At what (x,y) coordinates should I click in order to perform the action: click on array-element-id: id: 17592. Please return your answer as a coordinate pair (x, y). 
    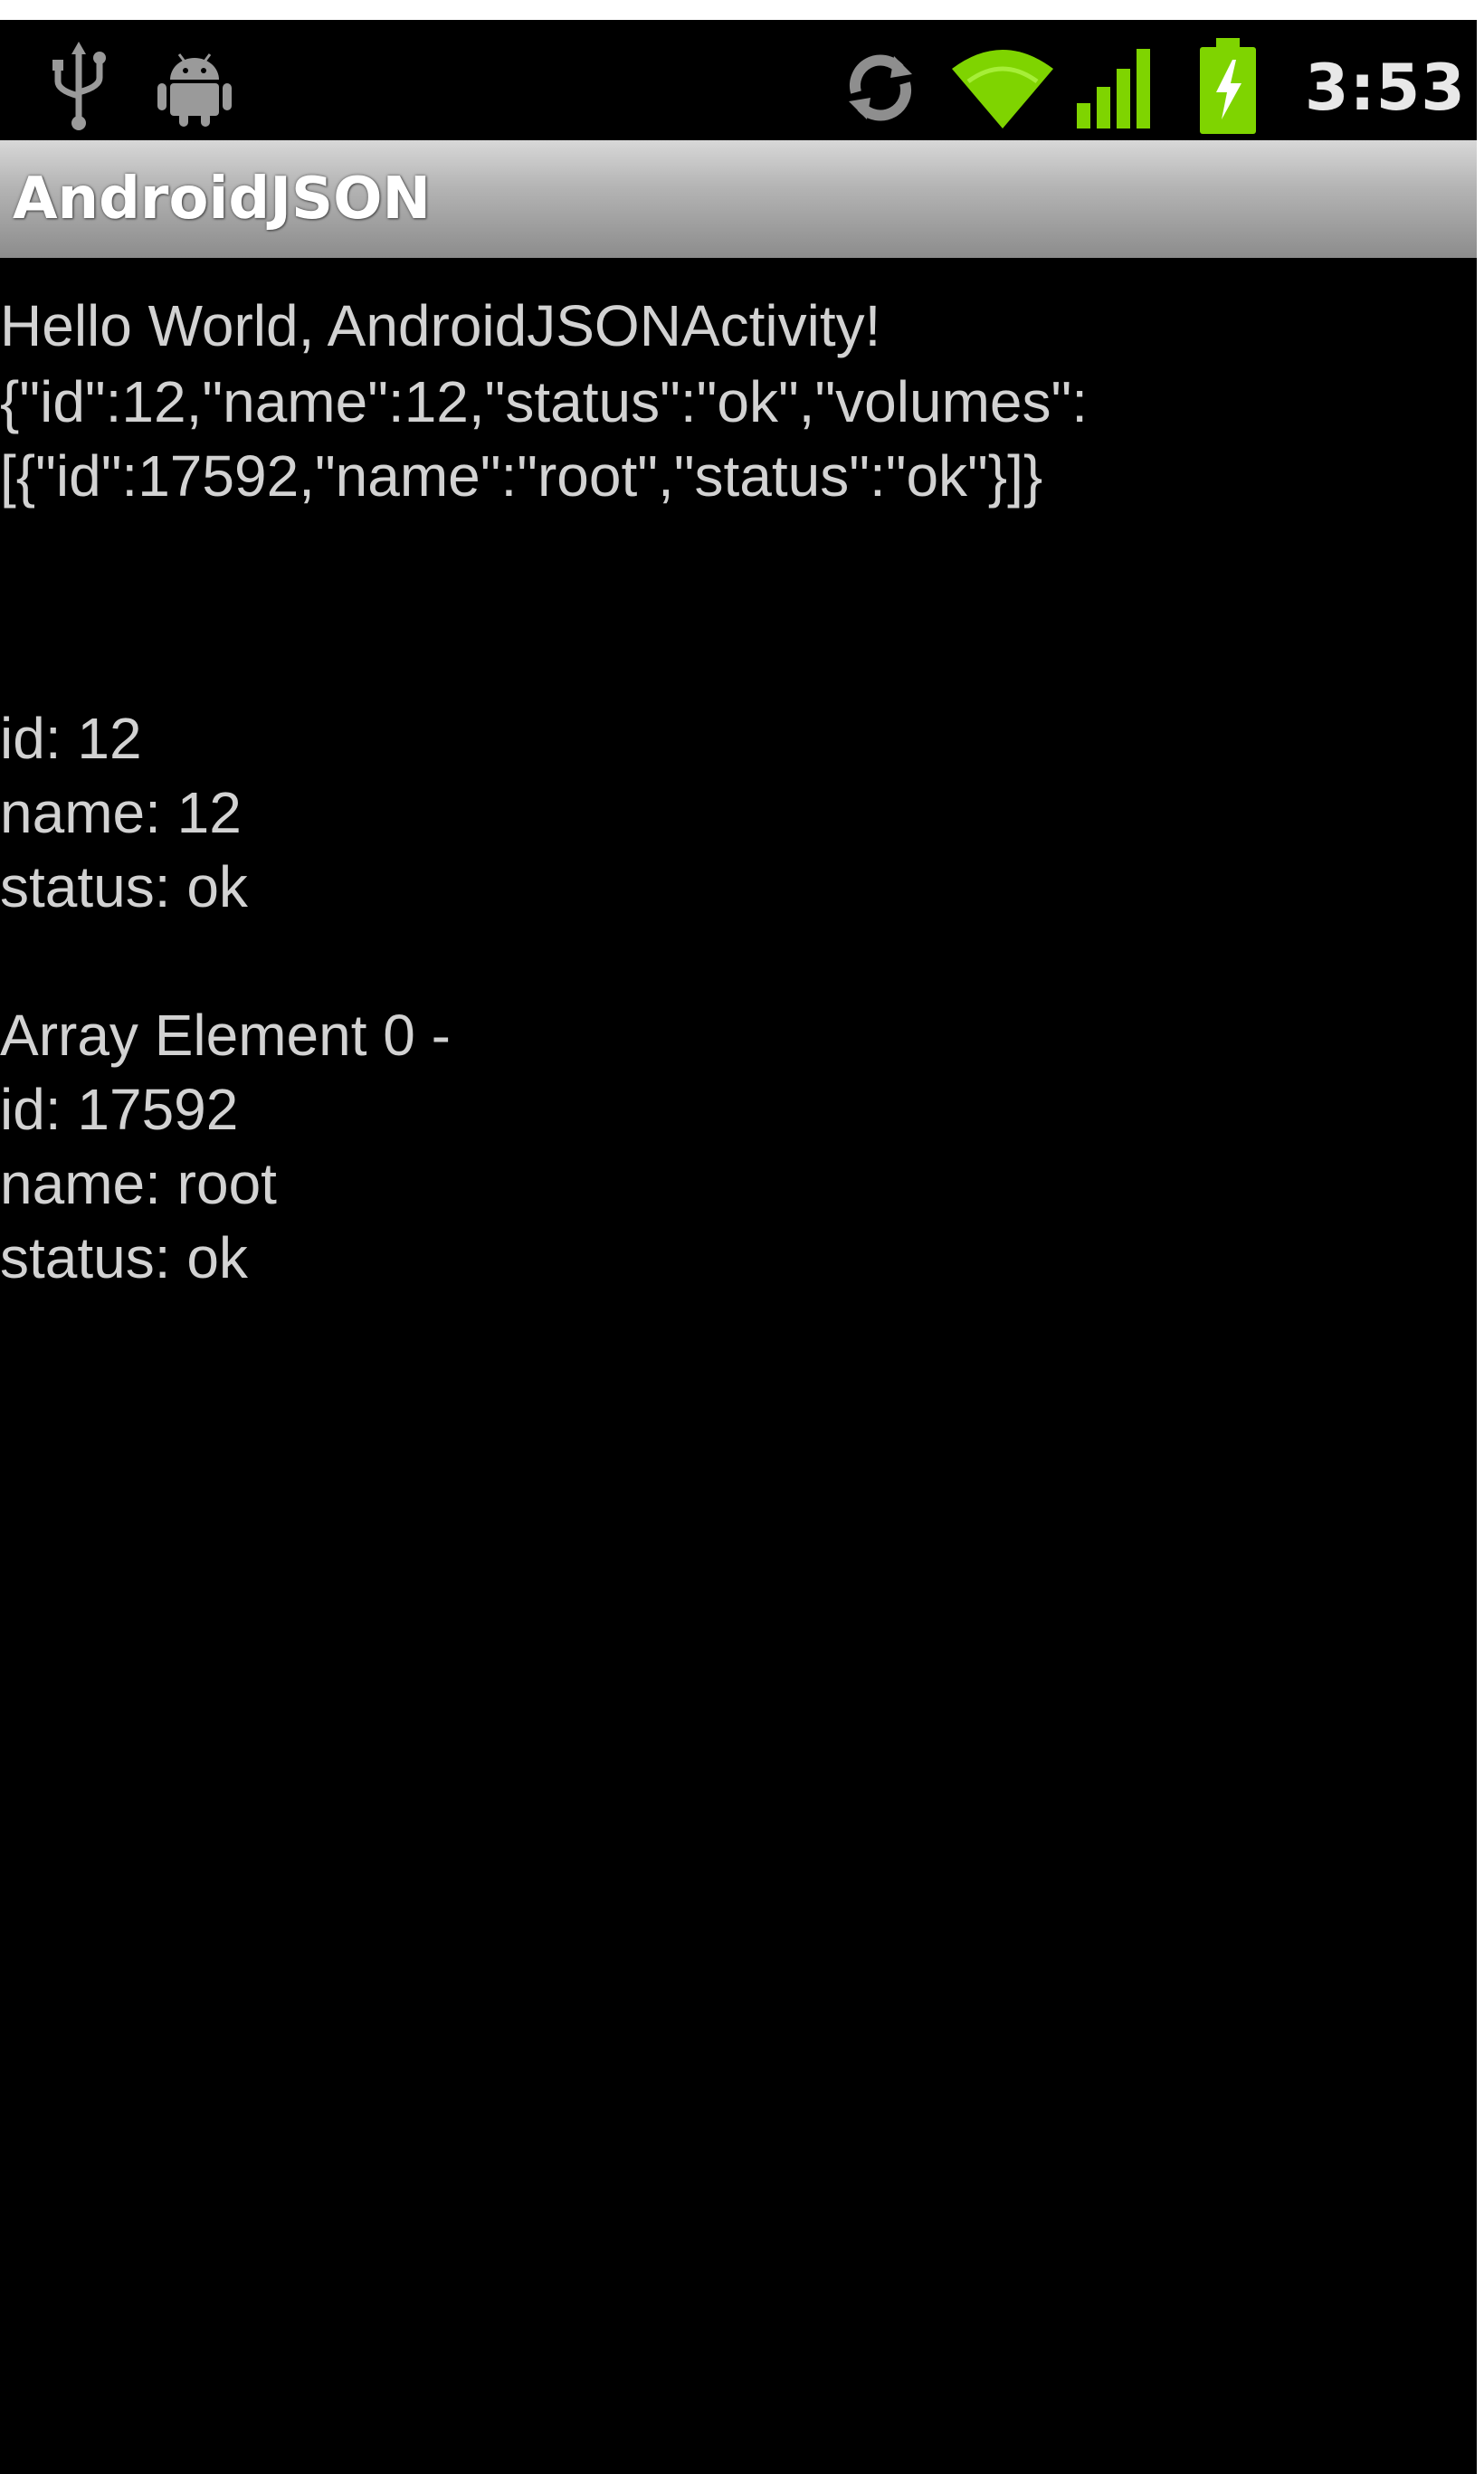
    Looking at the image, I should click on (119, 1109).